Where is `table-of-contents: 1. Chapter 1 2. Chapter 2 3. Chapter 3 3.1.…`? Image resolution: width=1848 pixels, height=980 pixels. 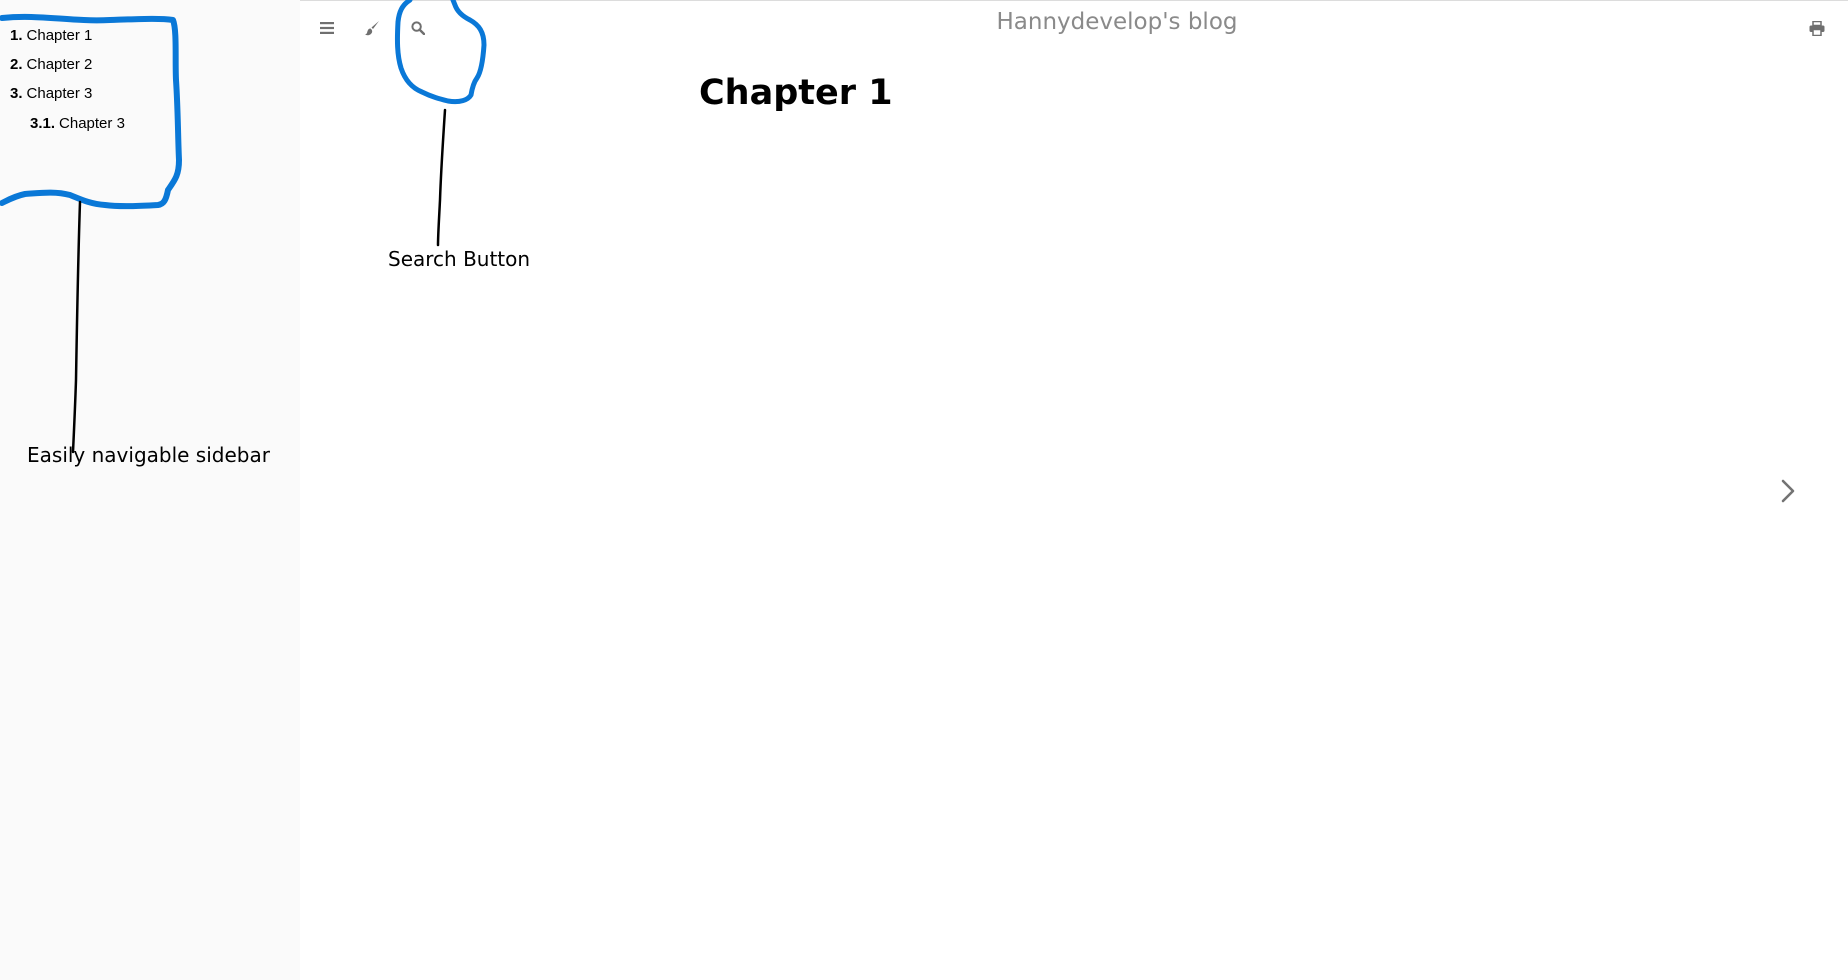
table-of-contents: 1. Chapter 1 2. Chapter 2 3. Chapter 3 3.1.… is located at coordinates (150, 82).